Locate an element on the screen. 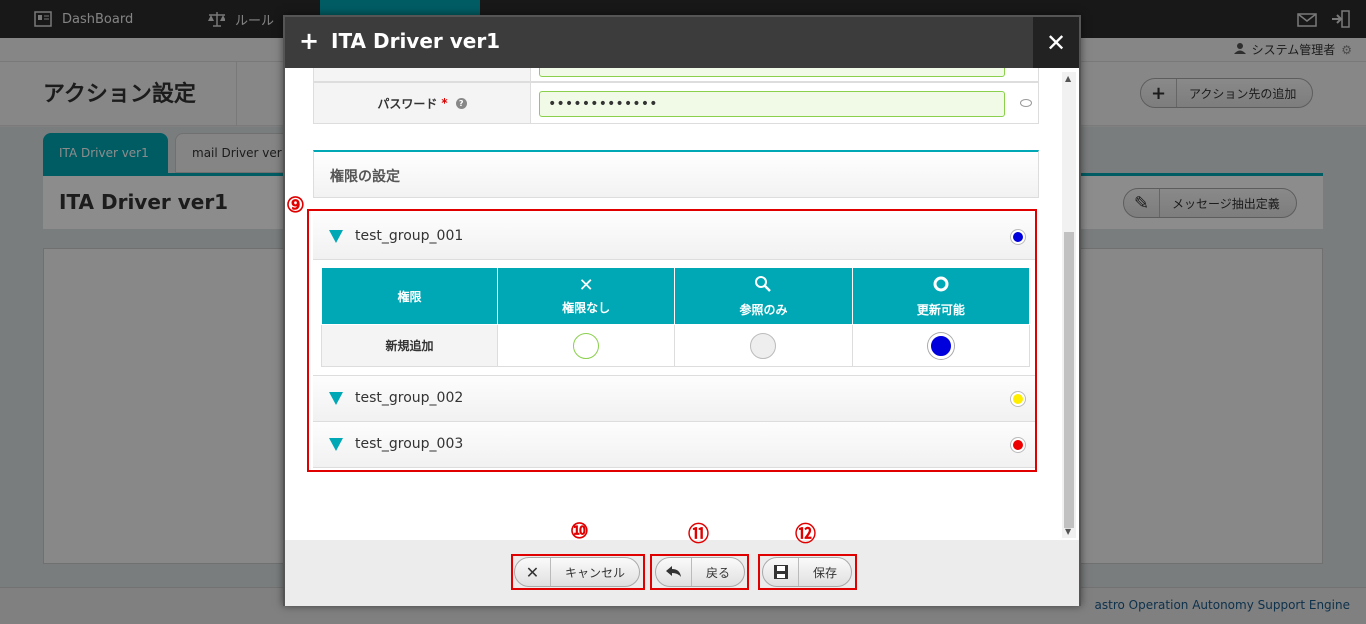 The image size is (1366, 624). modal-header: + ITA Driver ver1 ✕ is located at coordinates (682, 42).